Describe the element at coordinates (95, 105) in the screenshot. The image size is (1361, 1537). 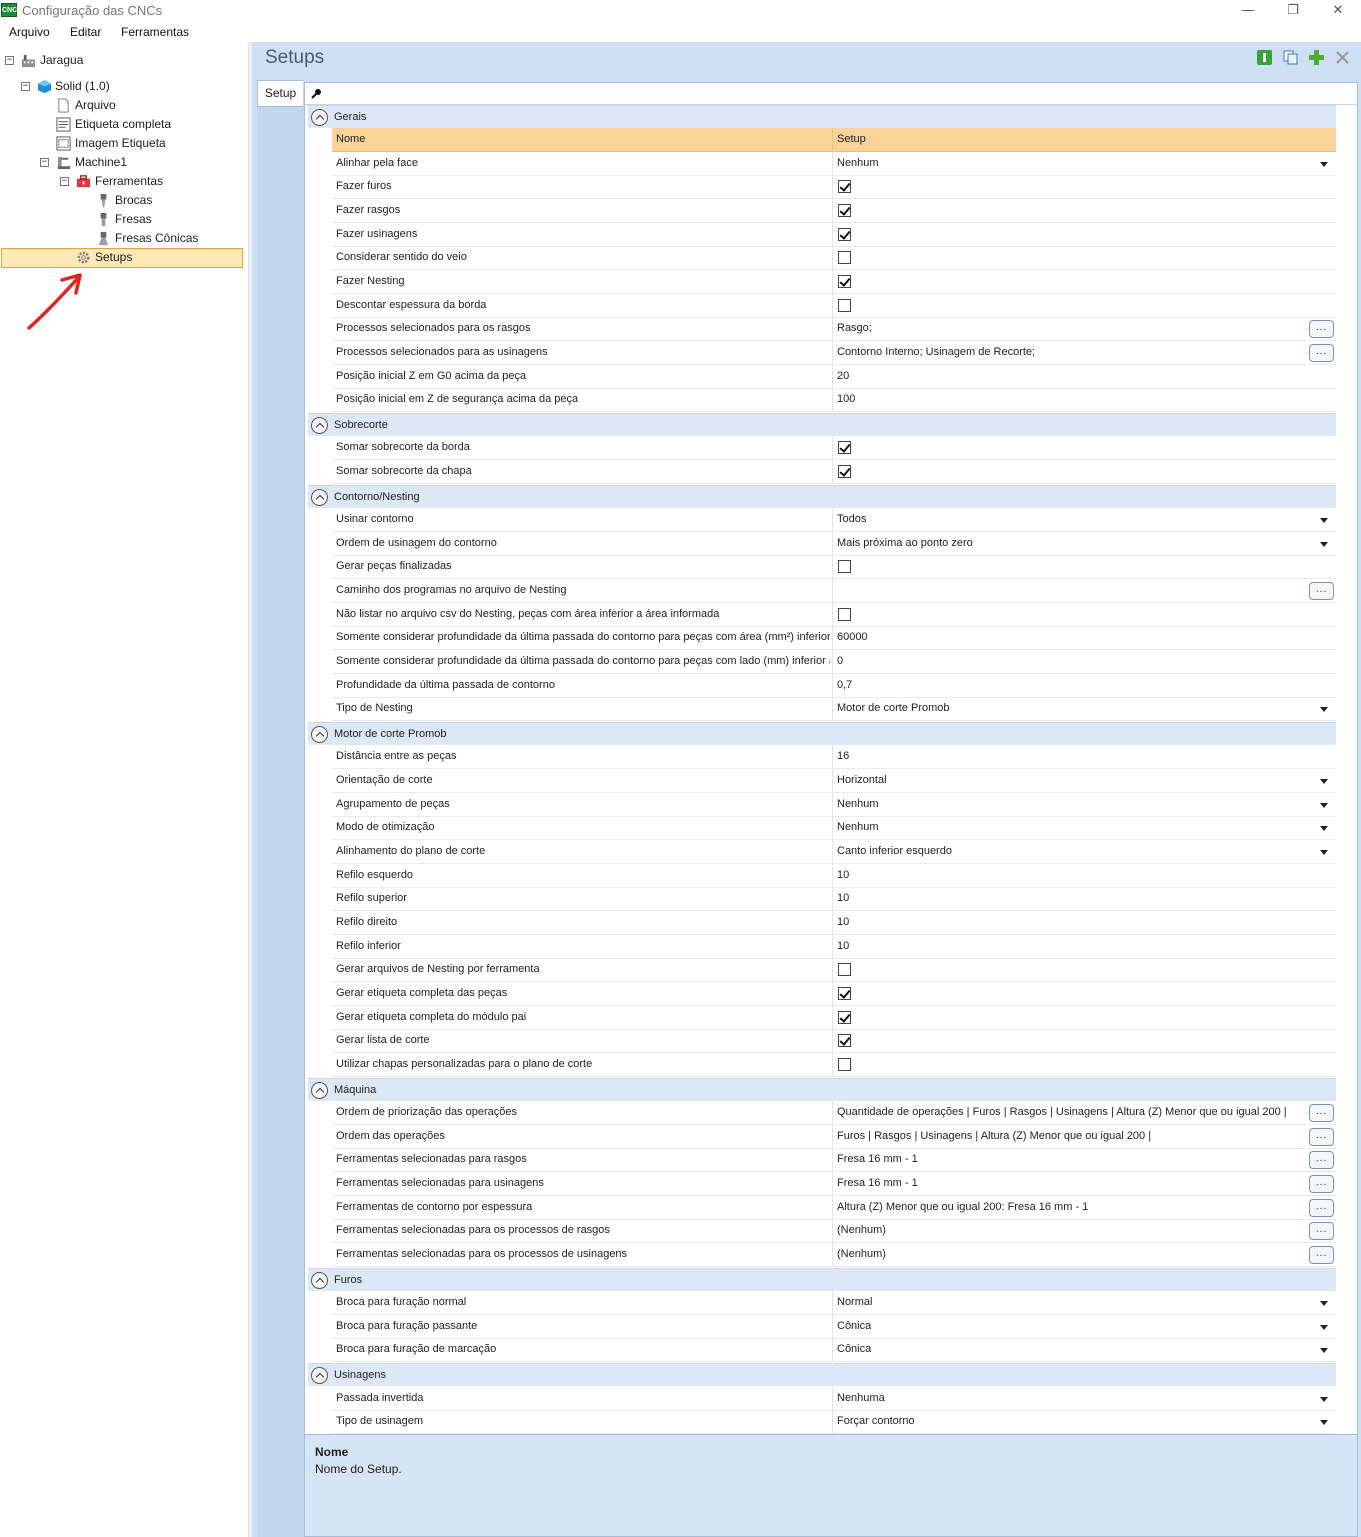
I see `tree-node-arquivo: Arquivo` at that location.